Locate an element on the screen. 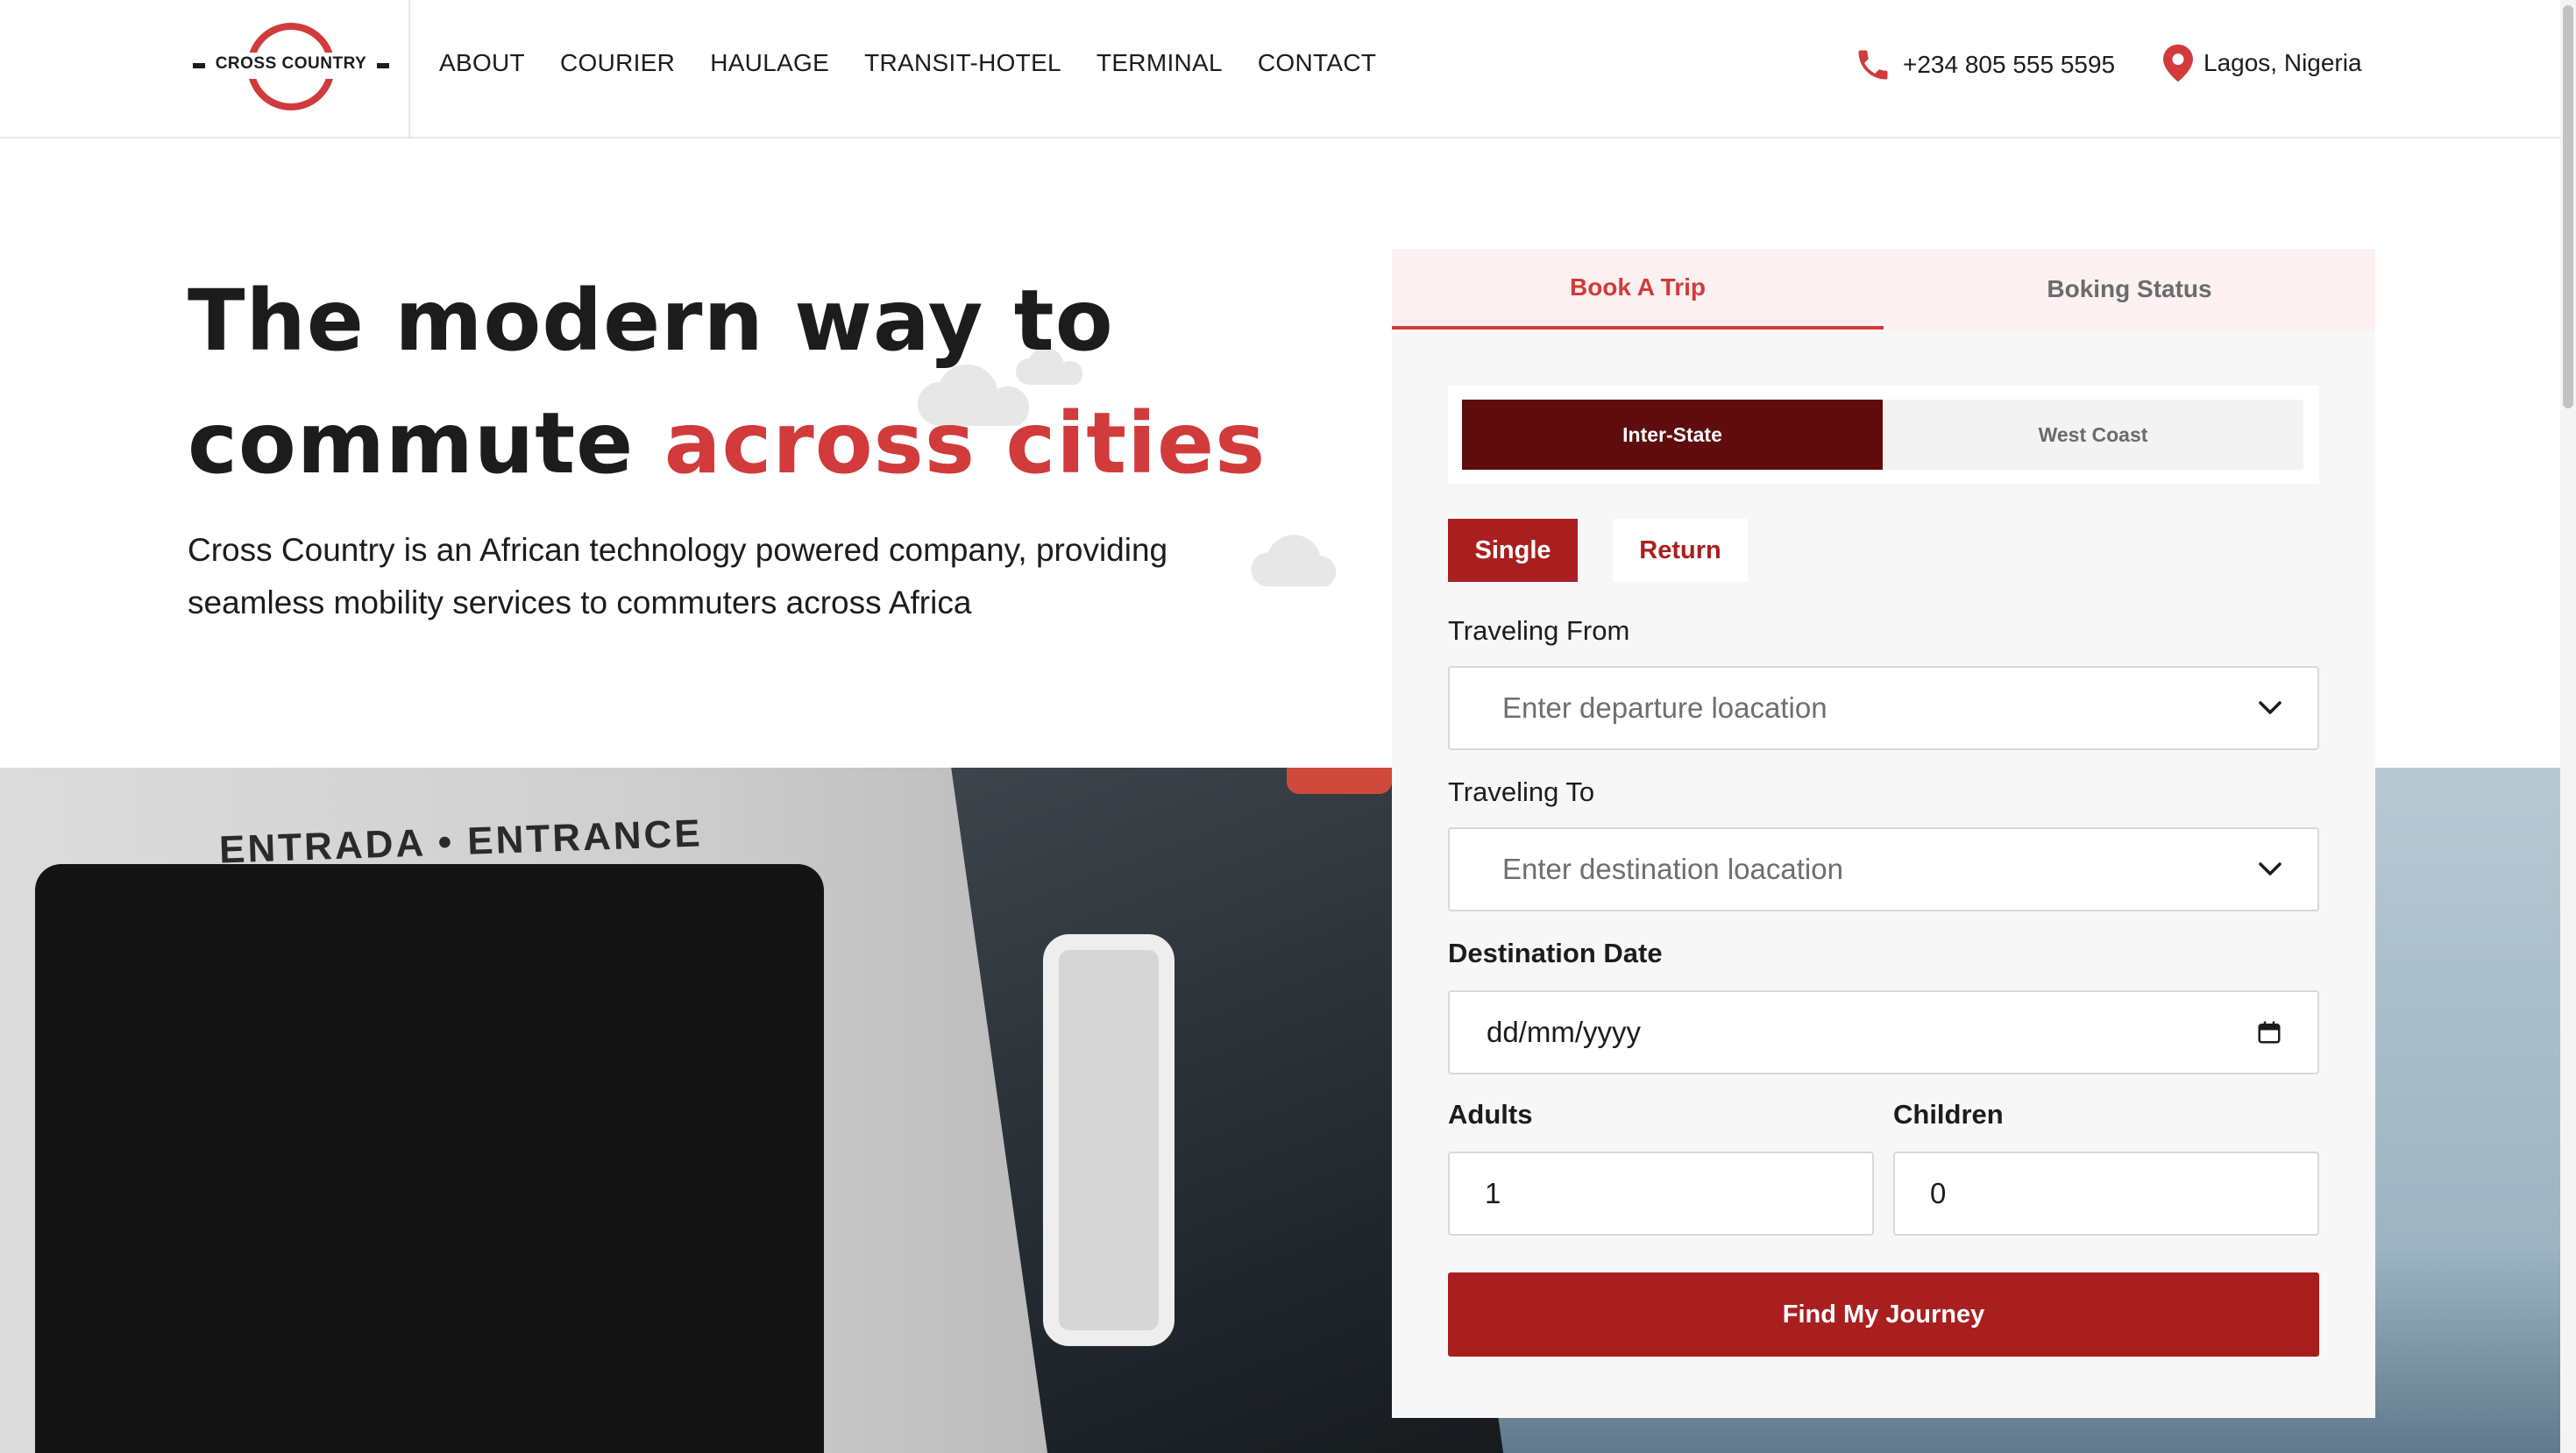  hero-title-line1: The modern way to is located at coordinates (651, 321).